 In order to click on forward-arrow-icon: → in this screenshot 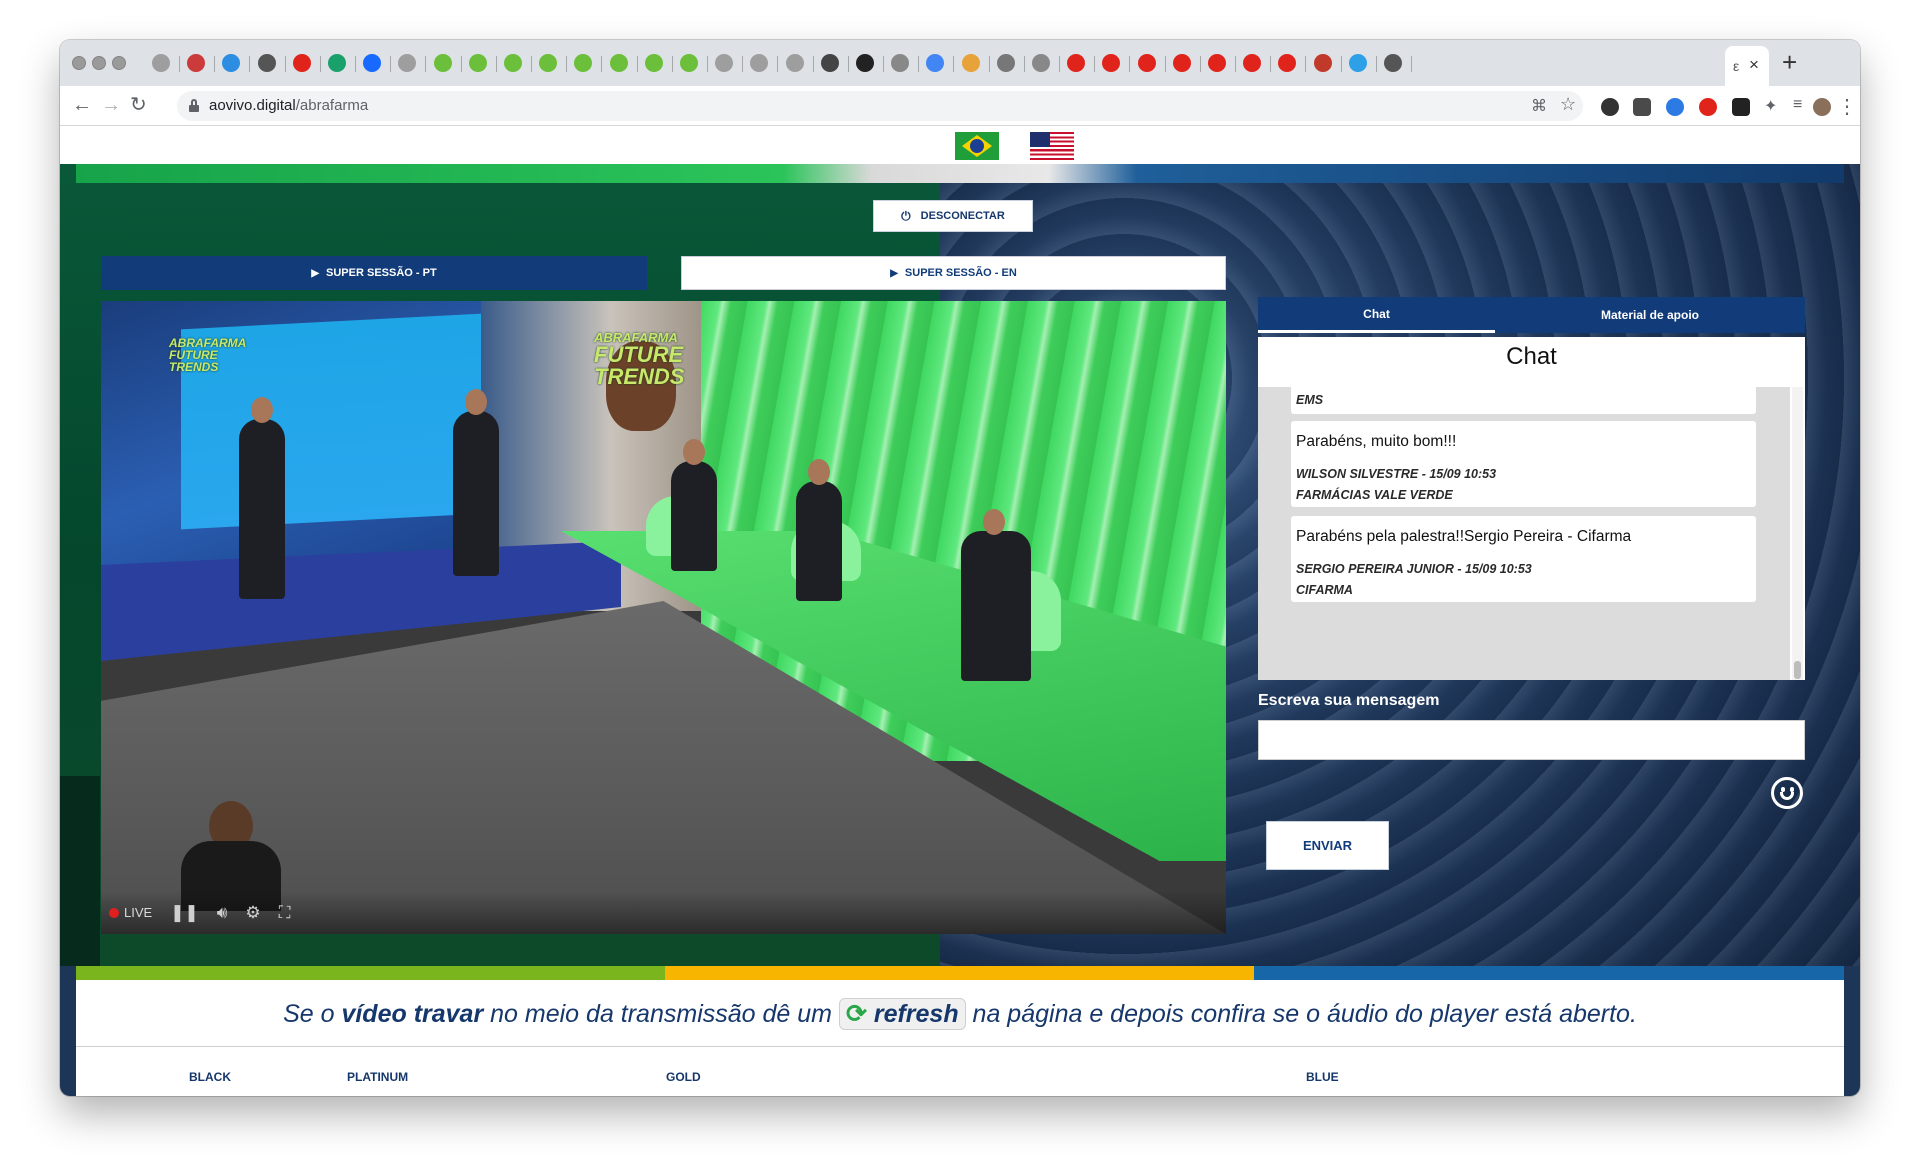, I will do `click(111, 105)`.